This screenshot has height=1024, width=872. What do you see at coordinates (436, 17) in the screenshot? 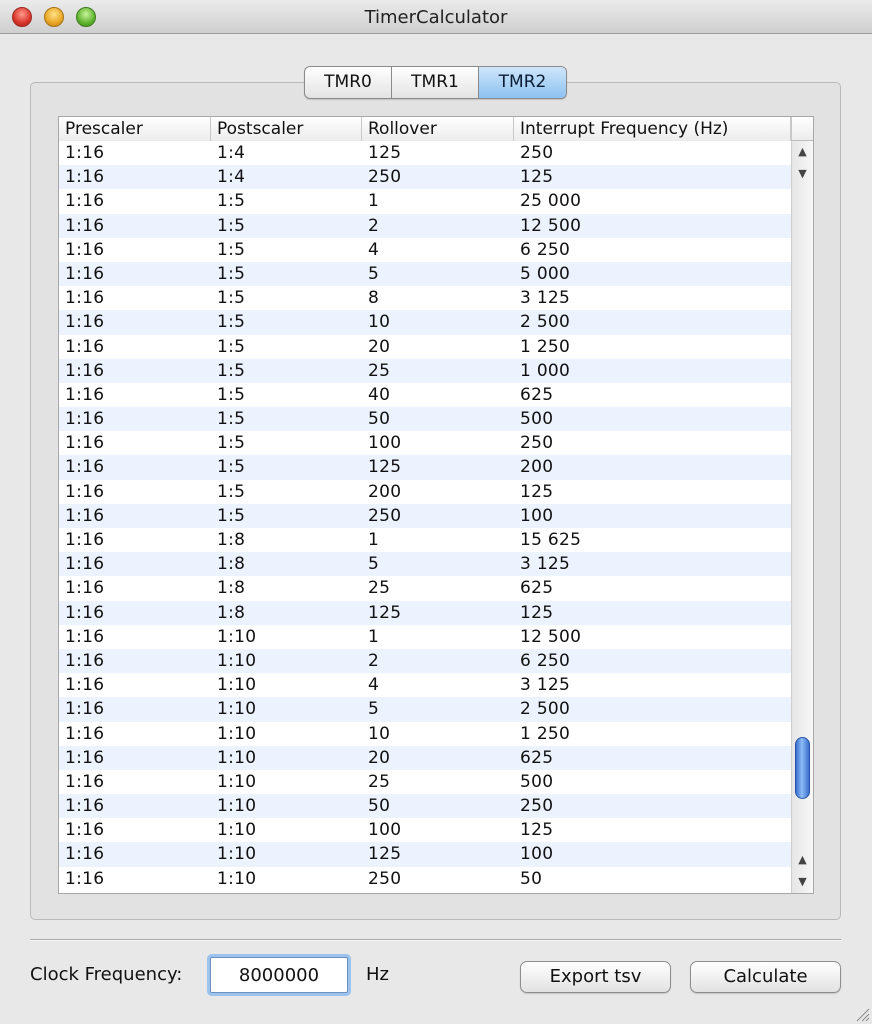
I see `title-bar: TimerCalculator` at bounding box center [436, 17].